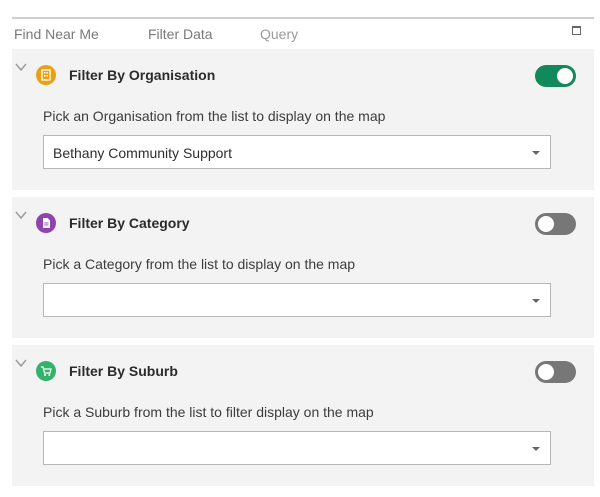 Image resolution: width=600 pixels, height=497 pixels. I want to click on tab-filter-data: Filter Data, so click(180, 34).